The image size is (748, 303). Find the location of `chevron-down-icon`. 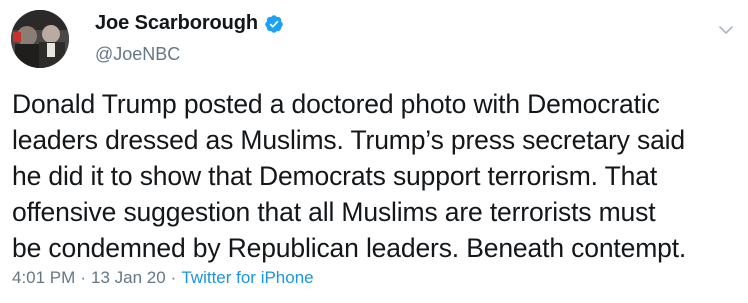

chevron-down-icon is located at coordinates (726, 30).